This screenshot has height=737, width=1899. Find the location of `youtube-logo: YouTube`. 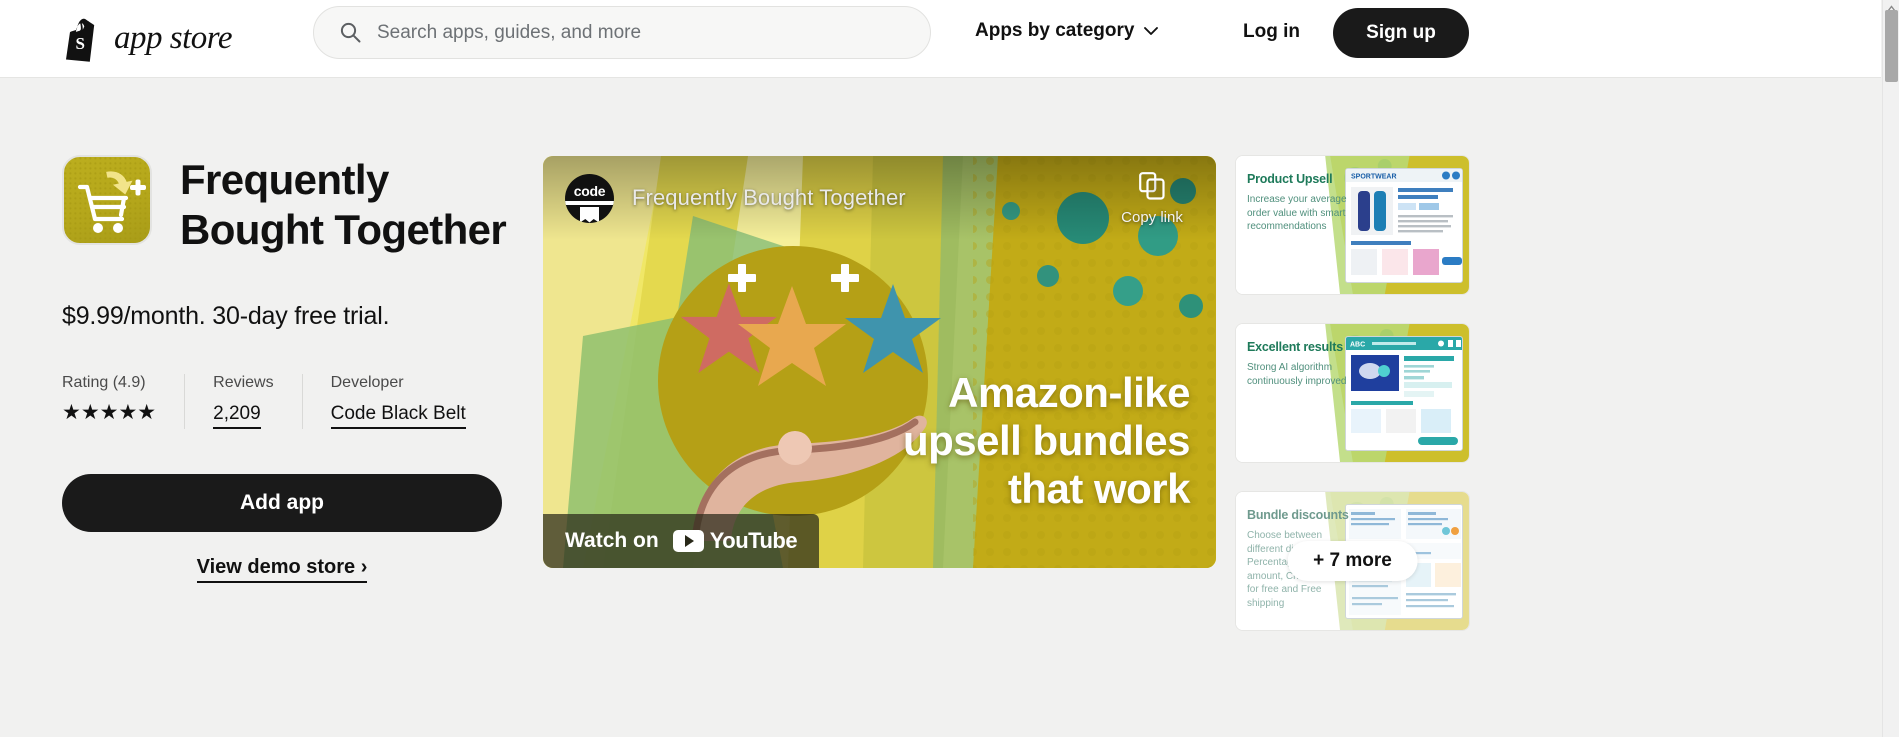

youtube-logo: YouTube is located at coordinates (735, 541).